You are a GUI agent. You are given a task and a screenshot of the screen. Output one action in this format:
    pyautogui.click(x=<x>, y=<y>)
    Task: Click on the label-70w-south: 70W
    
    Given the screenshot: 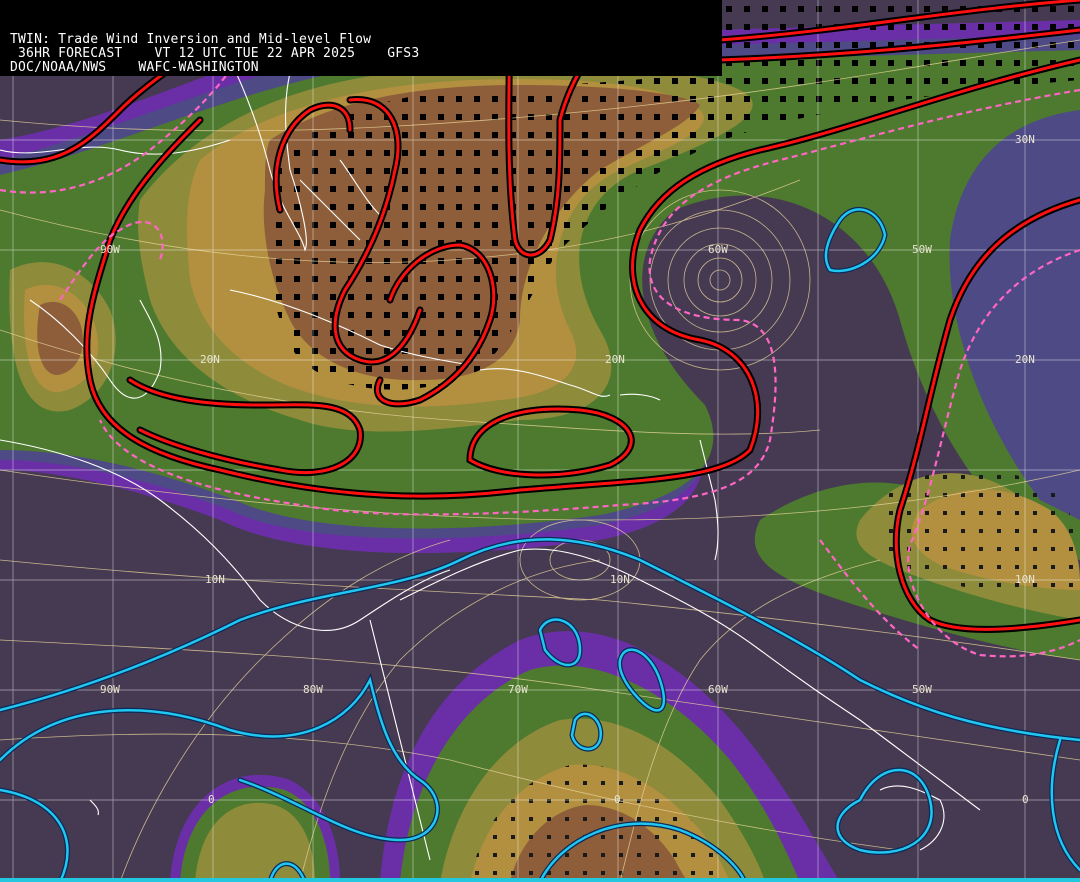 What is the action you would take?
    pyautogui.click(x=518, y=689)
    